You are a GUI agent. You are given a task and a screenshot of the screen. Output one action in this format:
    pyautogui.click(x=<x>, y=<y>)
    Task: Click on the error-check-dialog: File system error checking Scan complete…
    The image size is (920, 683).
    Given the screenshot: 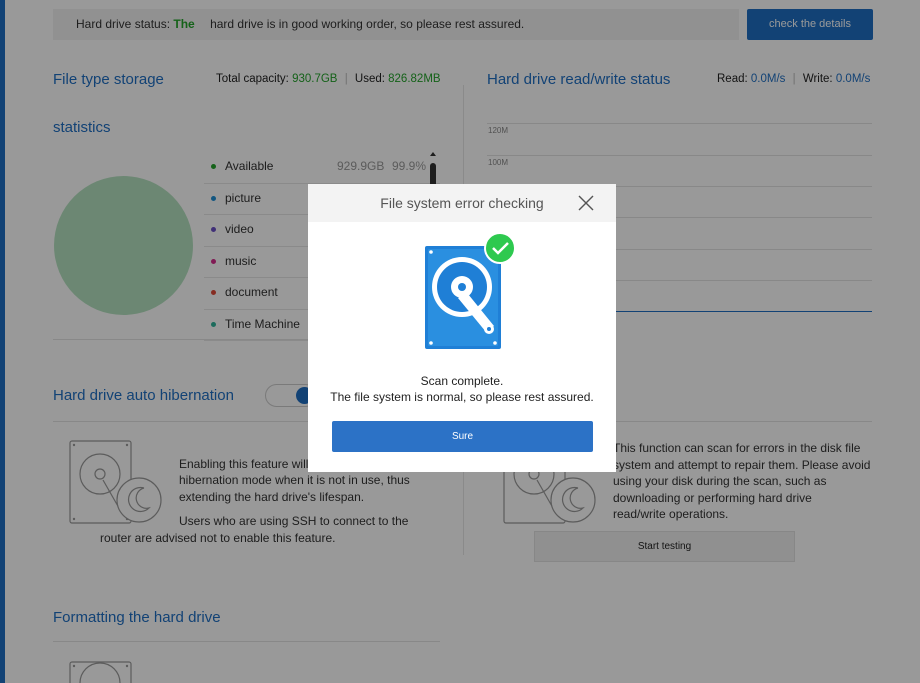 What is the action you would take?
    pyautogui.click(x=462, y=328)
    